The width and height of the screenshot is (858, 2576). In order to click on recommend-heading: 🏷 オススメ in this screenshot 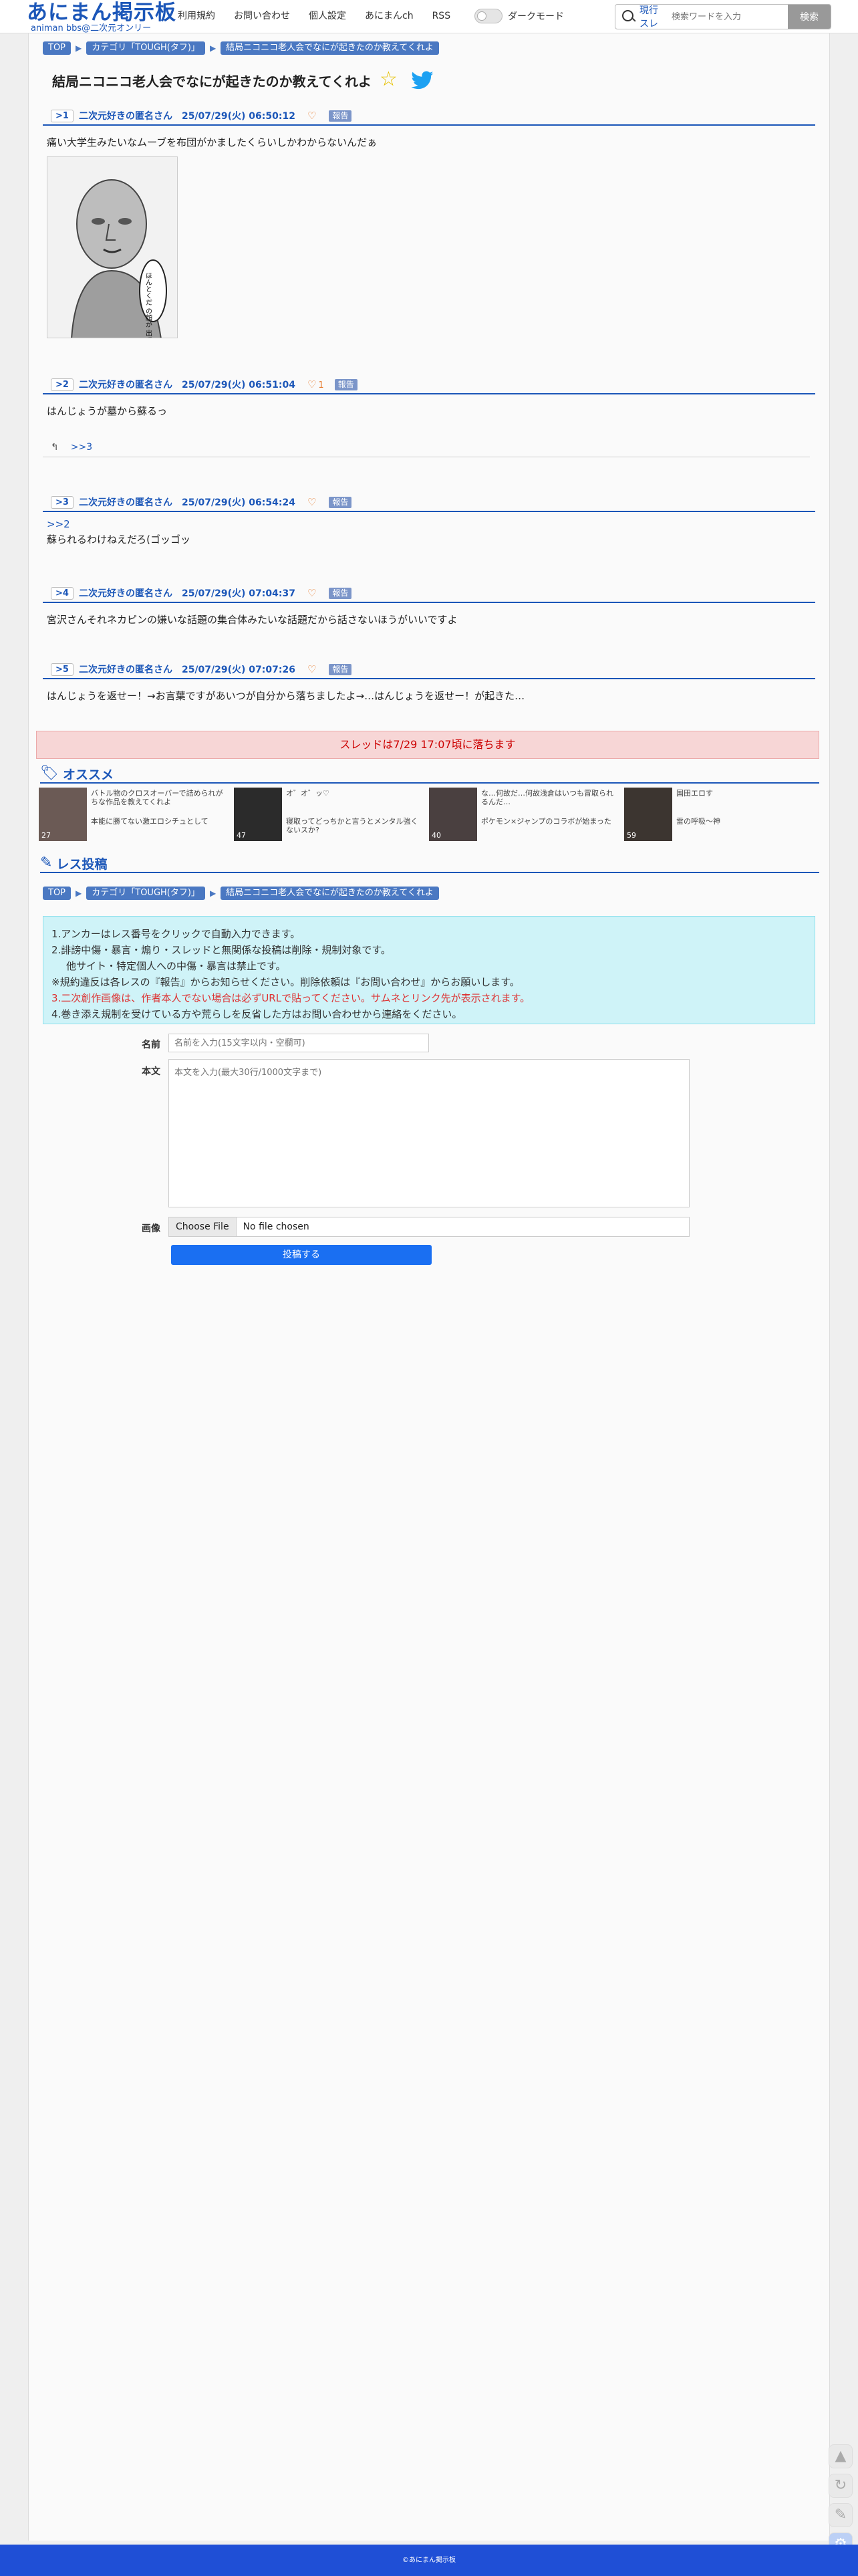, I will do `click(429, 774)`.